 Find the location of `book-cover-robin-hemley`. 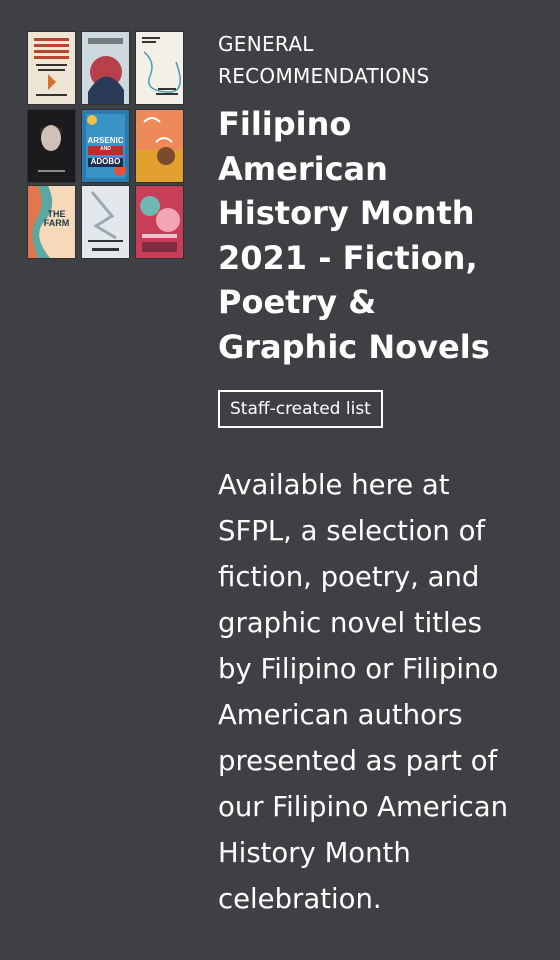

book-cover-robin-hemley is located at coordinates (51, 146).